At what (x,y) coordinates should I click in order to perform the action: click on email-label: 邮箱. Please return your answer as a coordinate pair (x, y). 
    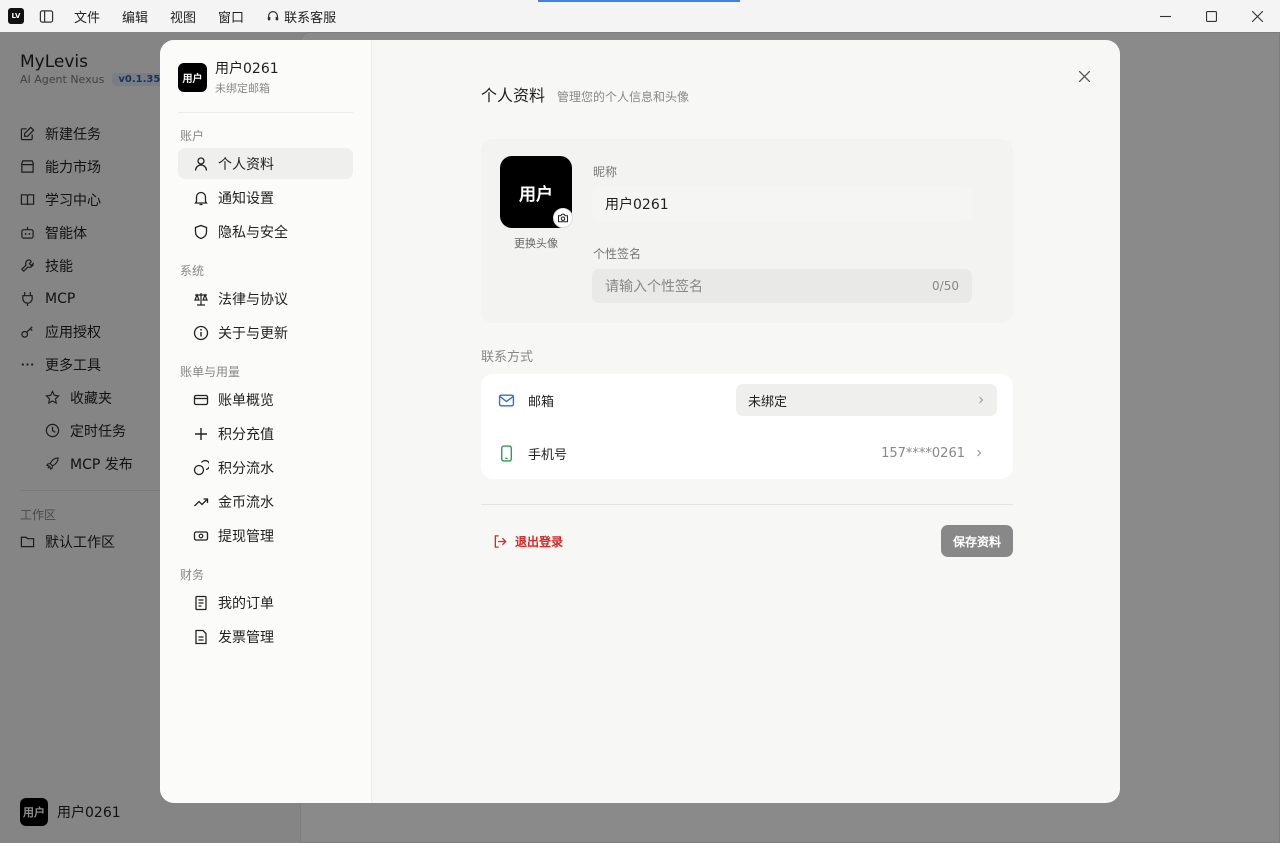
    Looking at the image, I should click on (541, 402).